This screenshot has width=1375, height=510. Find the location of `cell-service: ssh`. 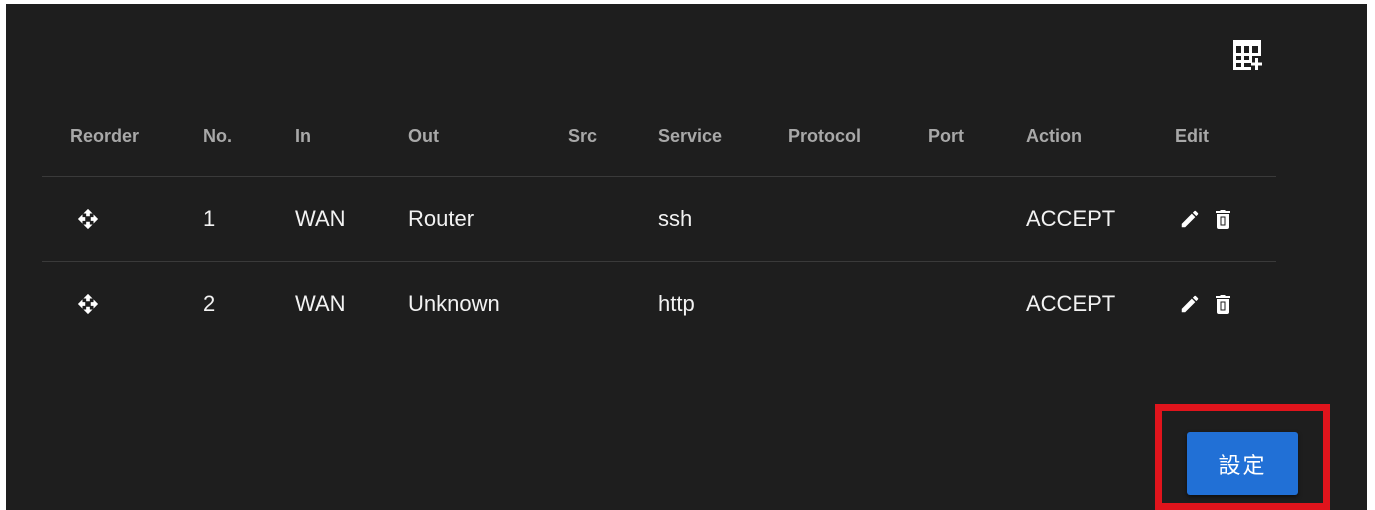

cell-service: ssh is located at coordinates (675, 218).